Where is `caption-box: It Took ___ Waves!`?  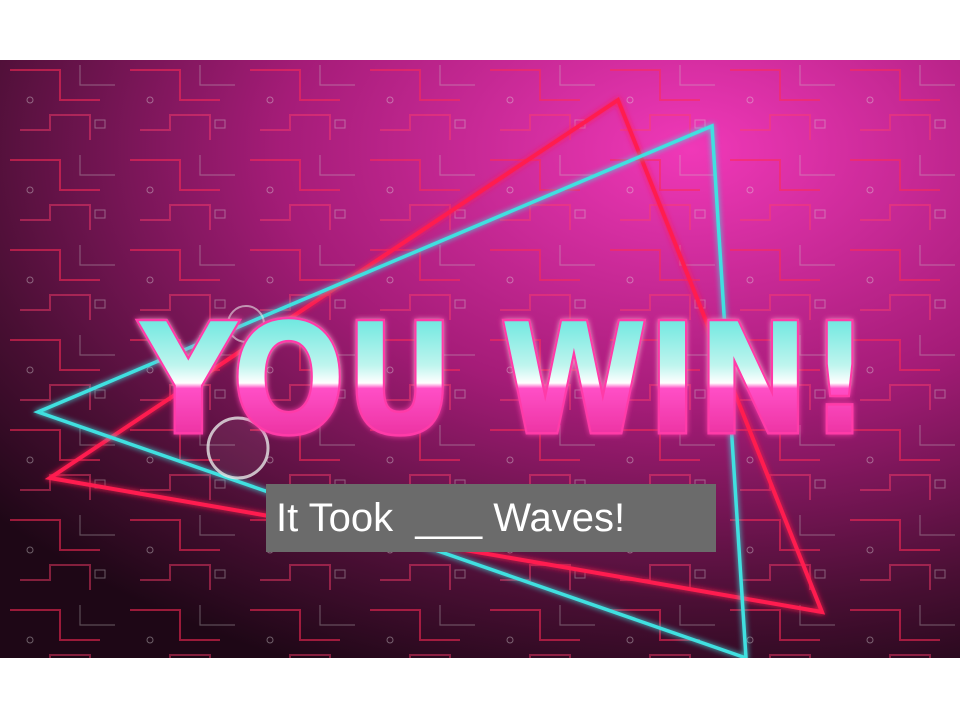
caption-box: It Took ___ Waves! is located at coordinates (491, 518).